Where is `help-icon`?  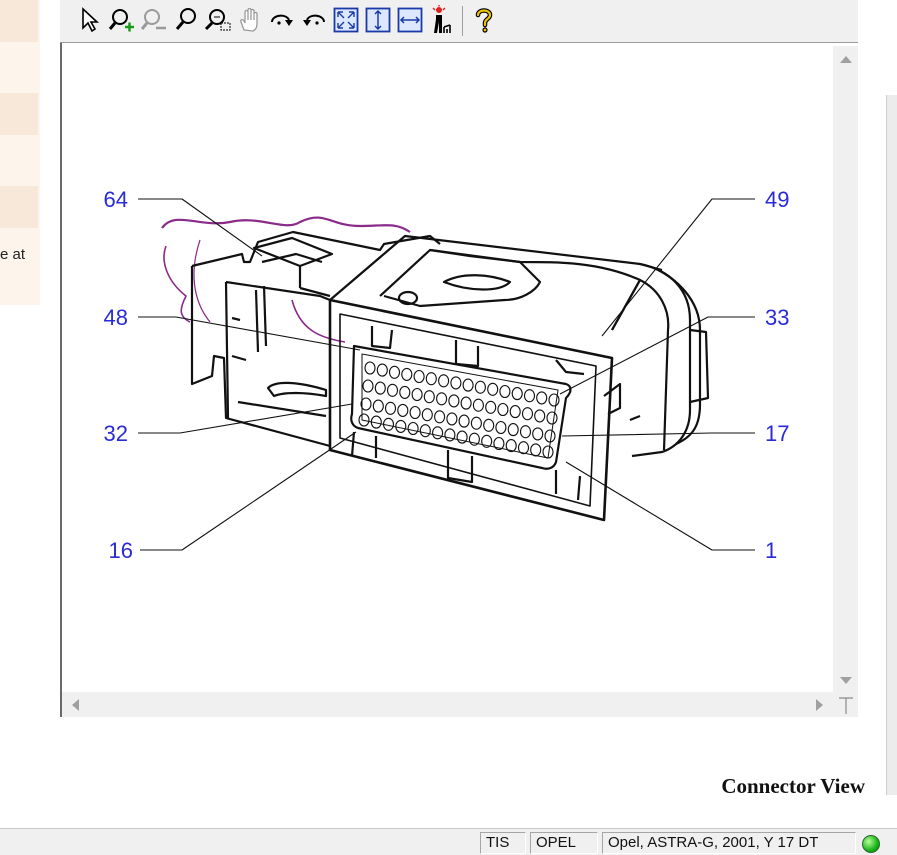
help-icon is located at coordinates (484, 20).